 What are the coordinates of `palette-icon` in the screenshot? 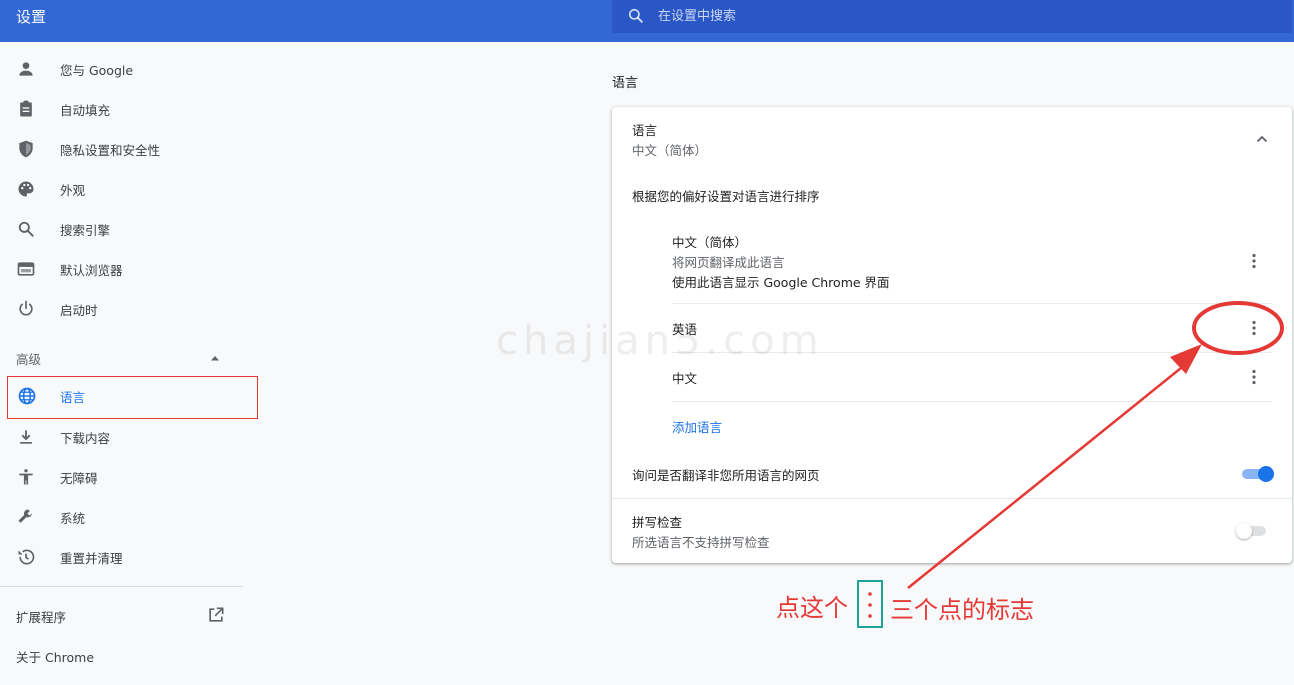 It's located at (26, 189).